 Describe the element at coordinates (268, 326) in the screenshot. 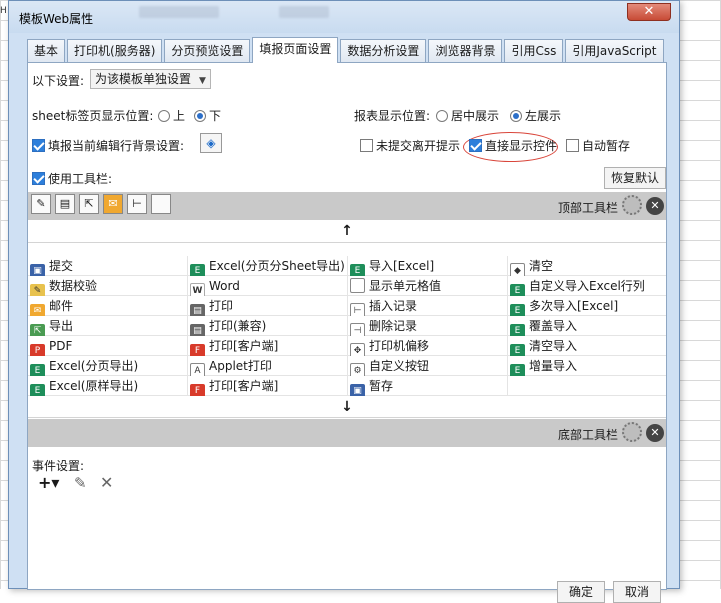

I see `tool-print-compatible: ▤ 打印(兼容)` at that location.